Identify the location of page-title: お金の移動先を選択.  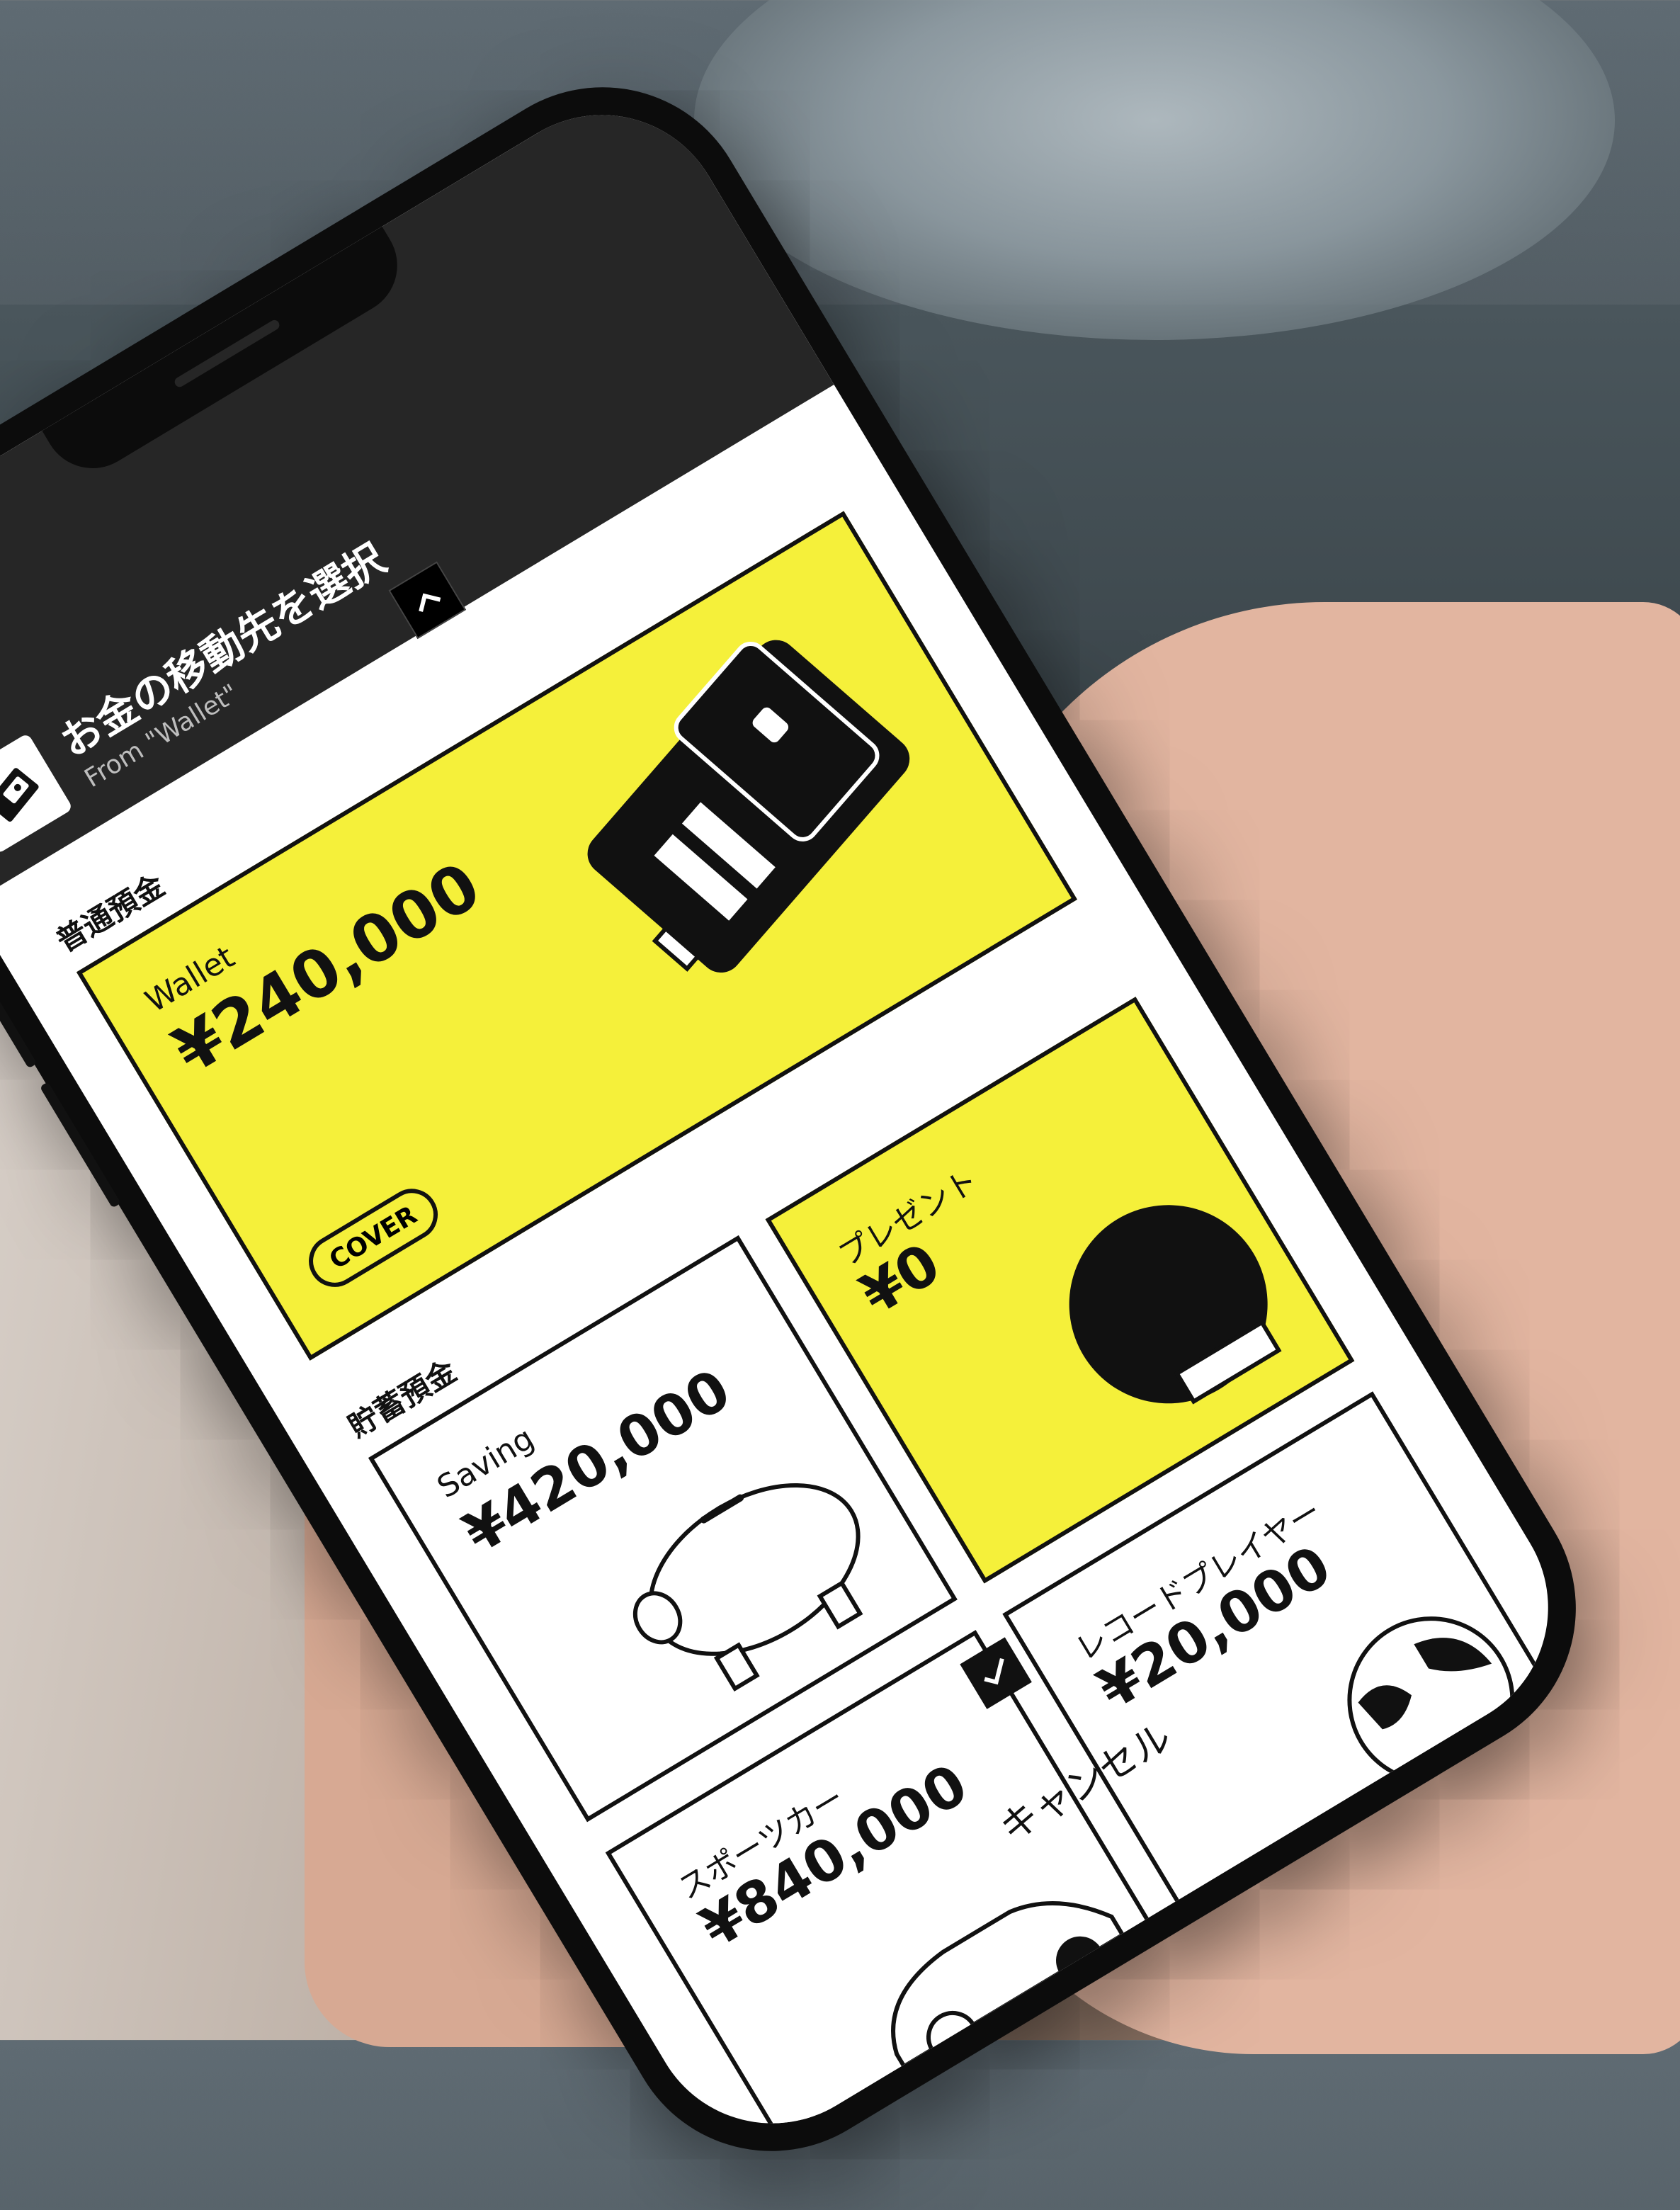
(223, 650).